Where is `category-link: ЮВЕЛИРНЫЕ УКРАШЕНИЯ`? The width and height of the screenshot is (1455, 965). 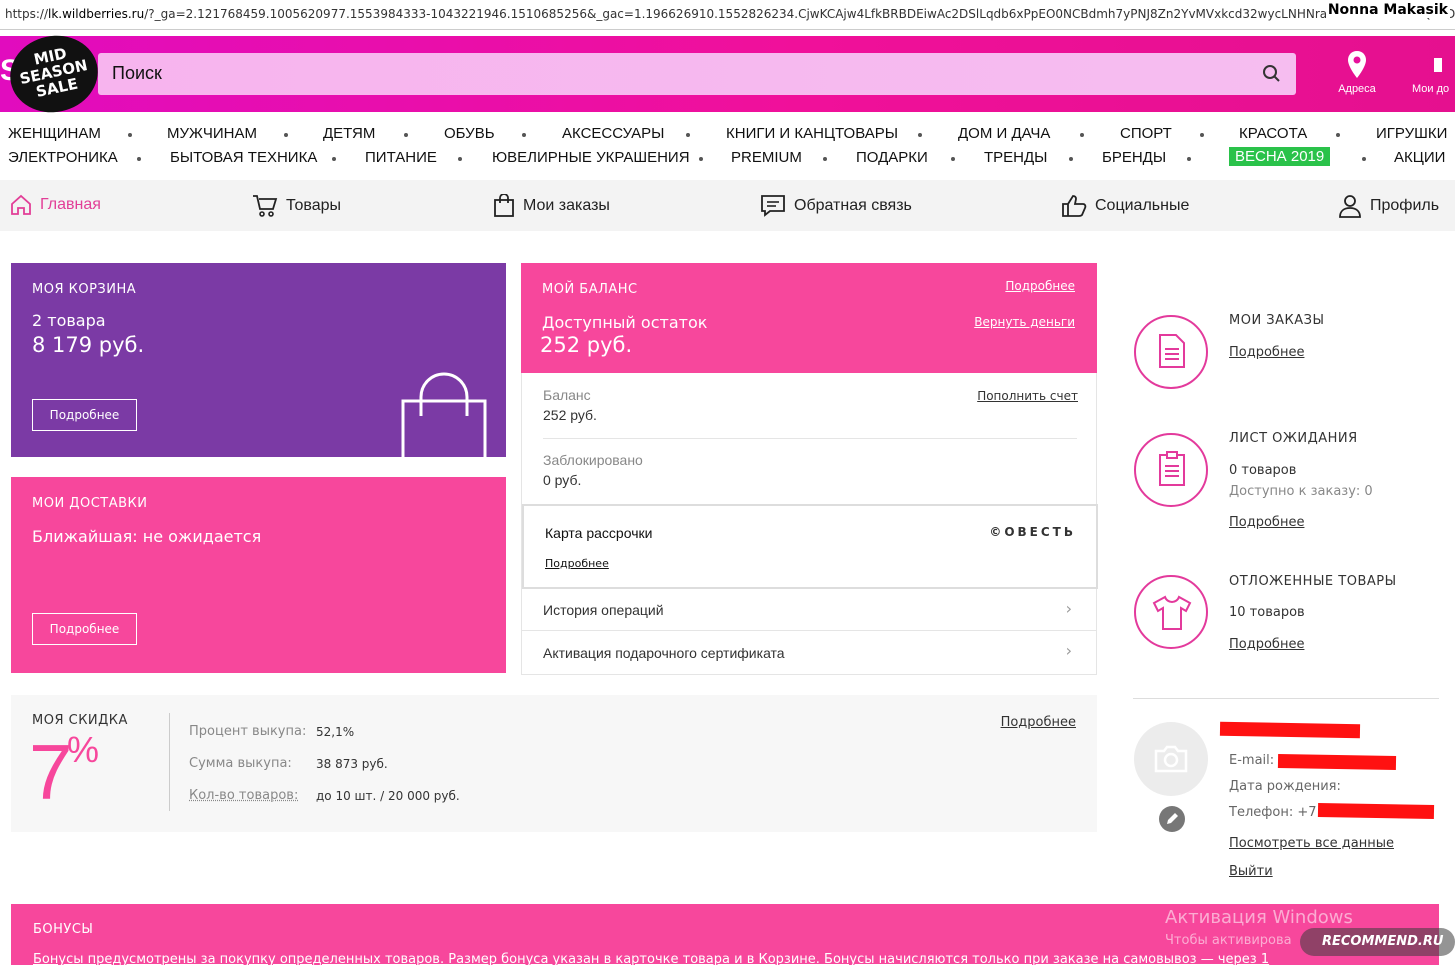
category-link: ЮВЕЛИРНЫЕ УКРАШЕНИЯ is located at coordinates (591, 157).